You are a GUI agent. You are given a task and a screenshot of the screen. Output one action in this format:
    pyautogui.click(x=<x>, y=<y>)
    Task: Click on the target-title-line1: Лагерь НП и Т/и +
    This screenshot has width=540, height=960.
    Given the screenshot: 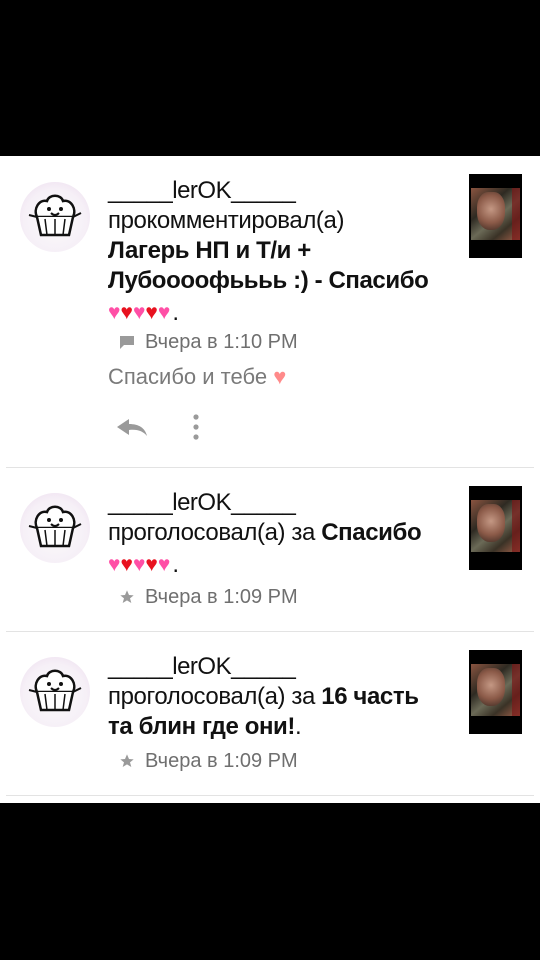 What is the action you would take?
    pyautogui.click(x=284, y=251)
    